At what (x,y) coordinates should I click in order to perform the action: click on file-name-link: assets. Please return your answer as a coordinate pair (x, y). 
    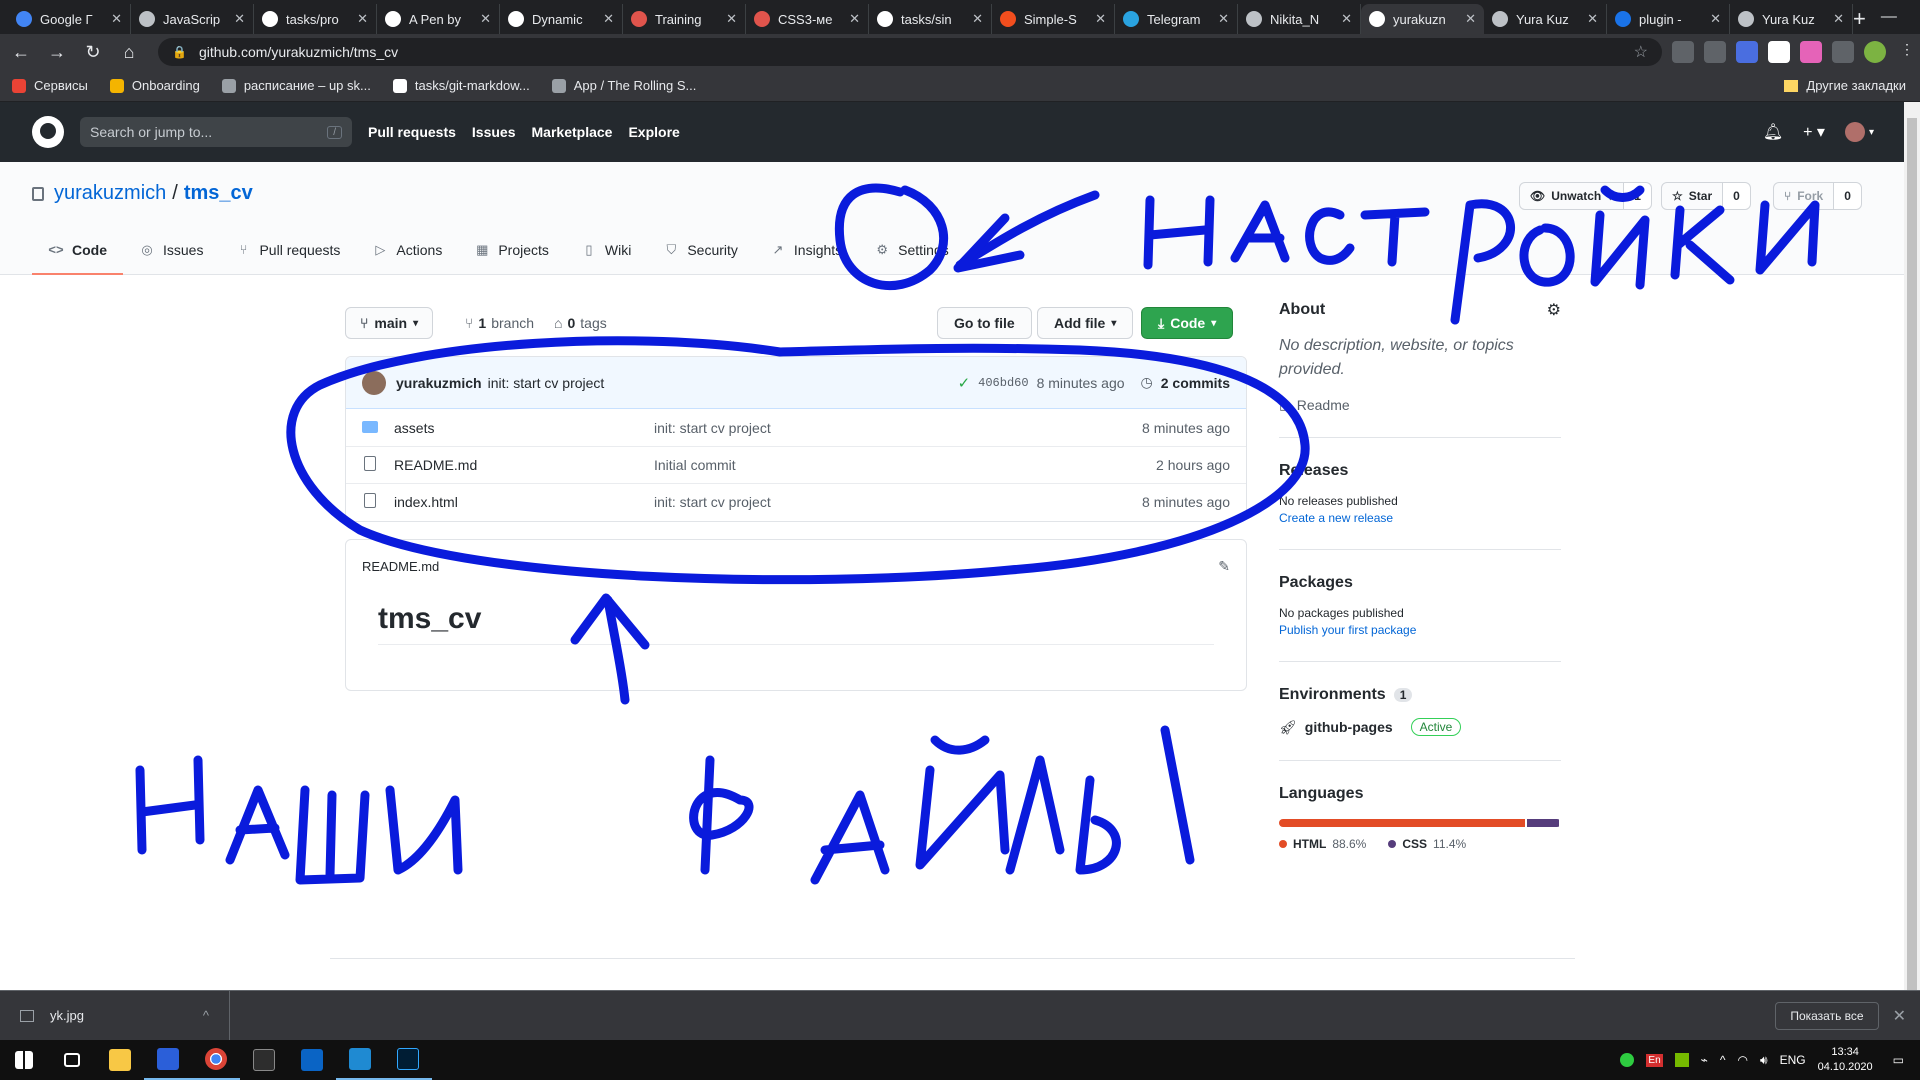
    Looking at the image, I should click on (524, 428).